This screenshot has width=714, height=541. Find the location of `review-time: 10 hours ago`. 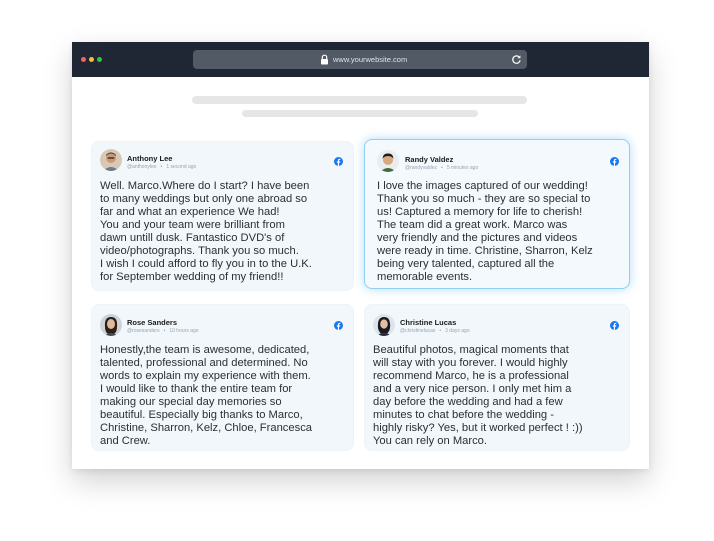

review-time: 10 hours ago is located at coordinates (184, 331).